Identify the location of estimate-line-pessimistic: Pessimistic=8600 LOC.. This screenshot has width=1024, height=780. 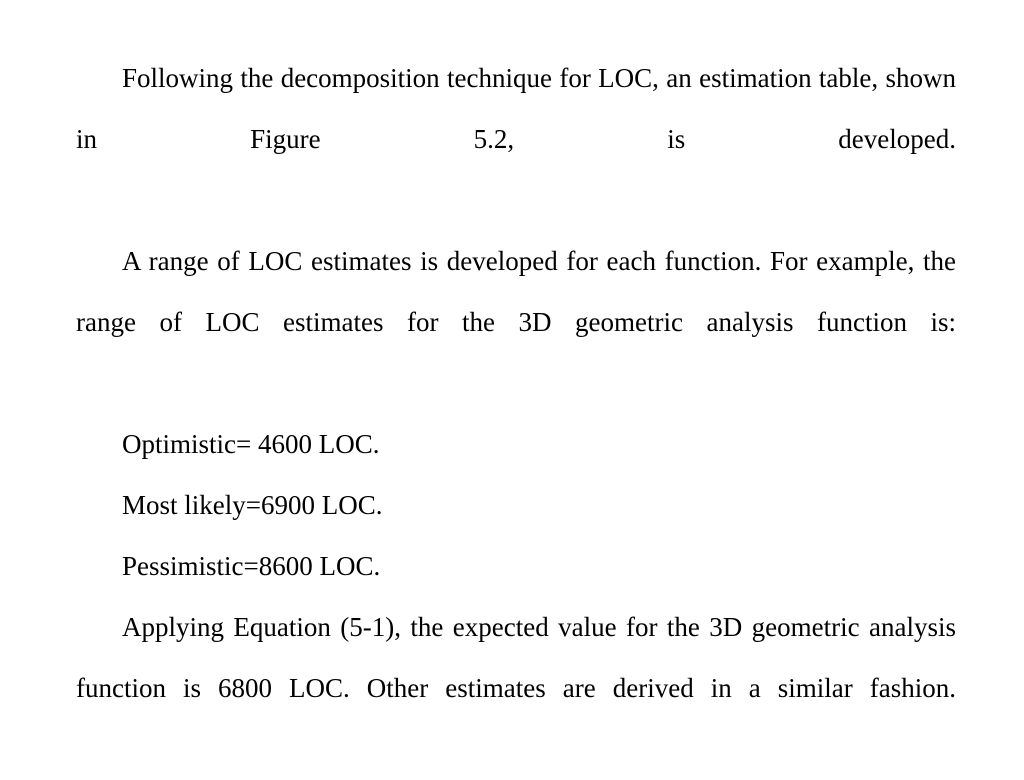
(251, 566).